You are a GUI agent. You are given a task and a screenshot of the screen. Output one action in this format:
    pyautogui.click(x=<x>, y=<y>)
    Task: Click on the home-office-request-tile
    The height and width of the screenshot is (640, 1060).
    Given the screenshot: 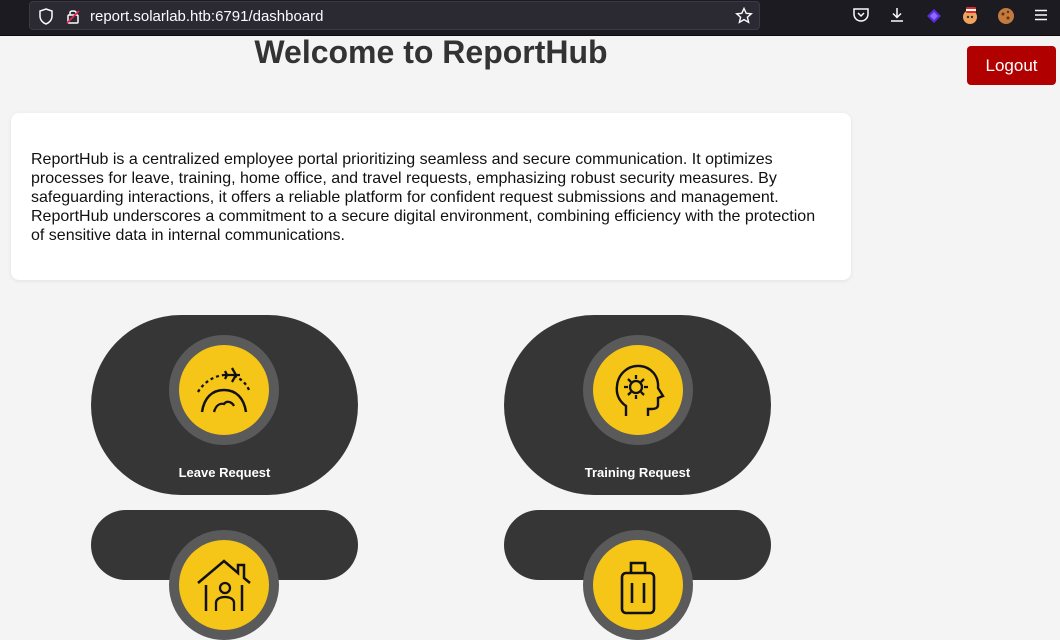 What is the action you would take?
    pyautogui.click(x=224, y=575)
    